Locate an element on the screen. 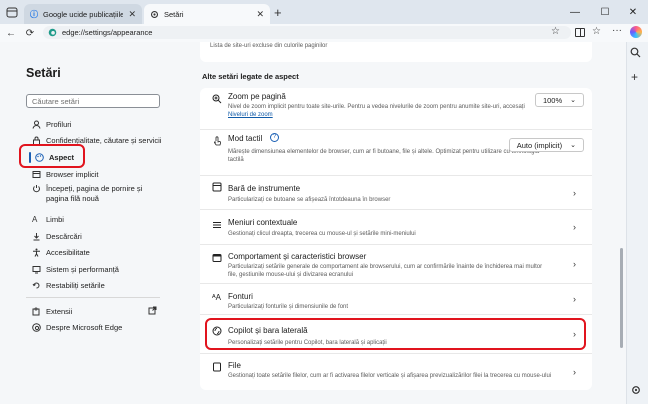 This screenshot has height=404, width=648. touch-mode-dropdown: Auto (implicit) ⌄ is located at coordinates (546, 145).